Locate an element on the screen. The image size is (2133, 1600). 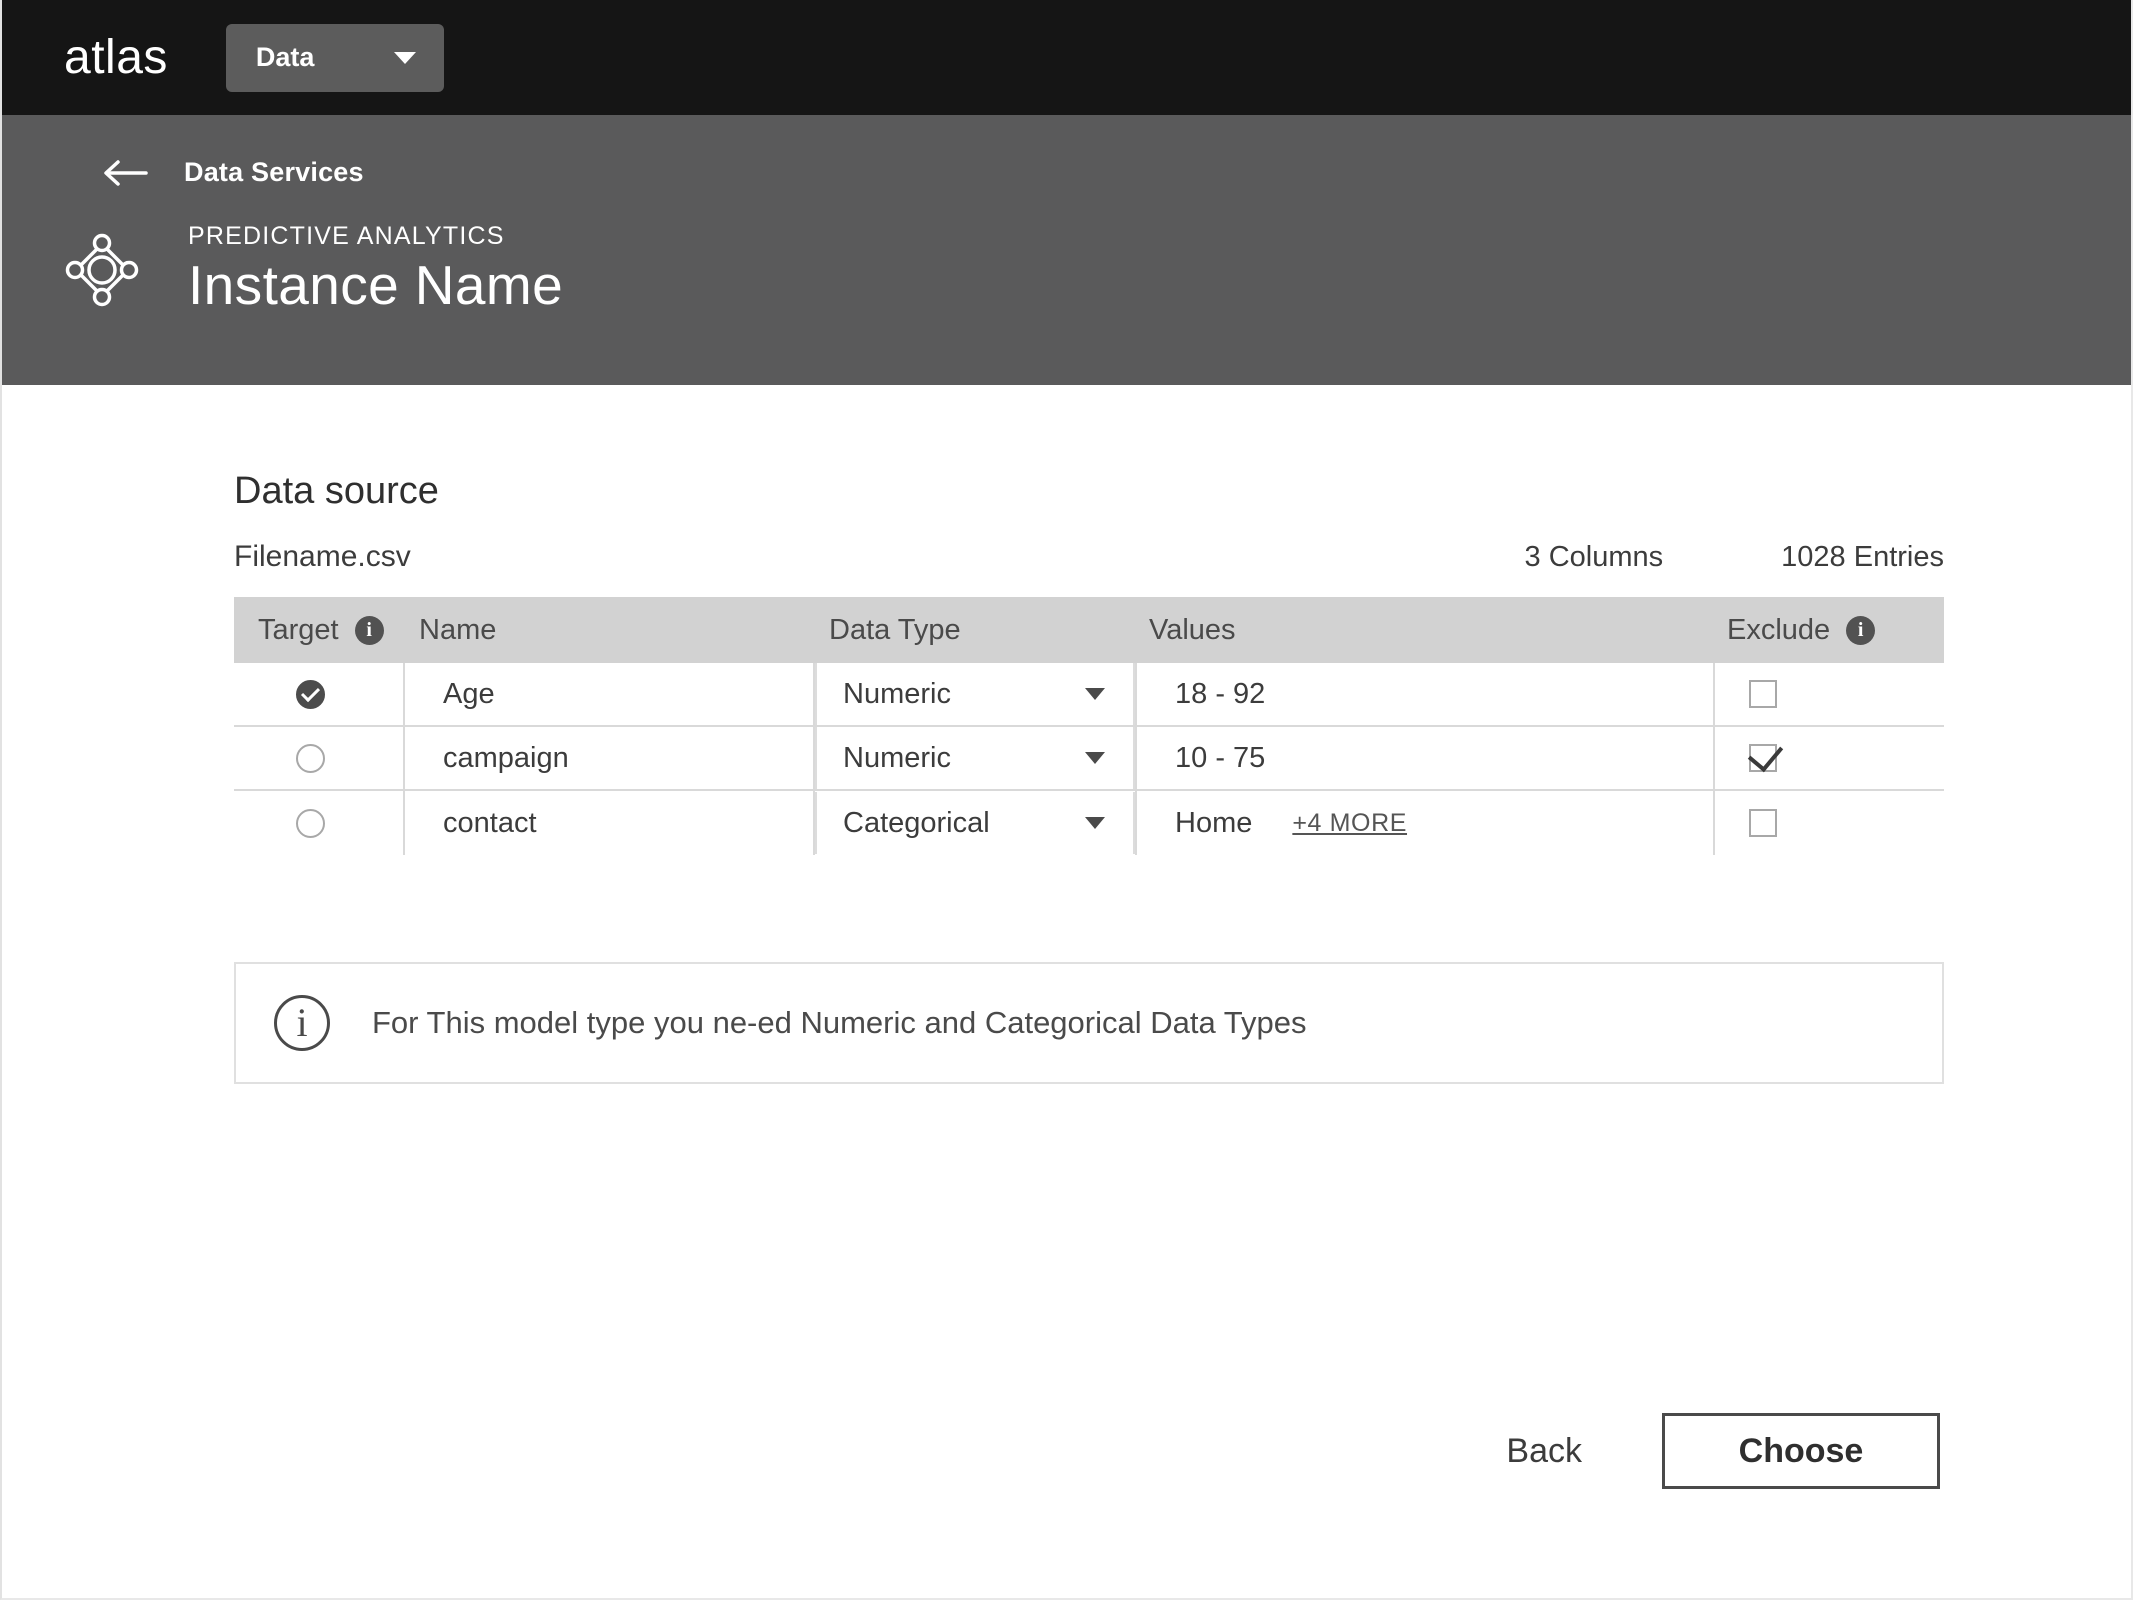
footer-actions: Back Choose is located at coordinates (1715, 1451).